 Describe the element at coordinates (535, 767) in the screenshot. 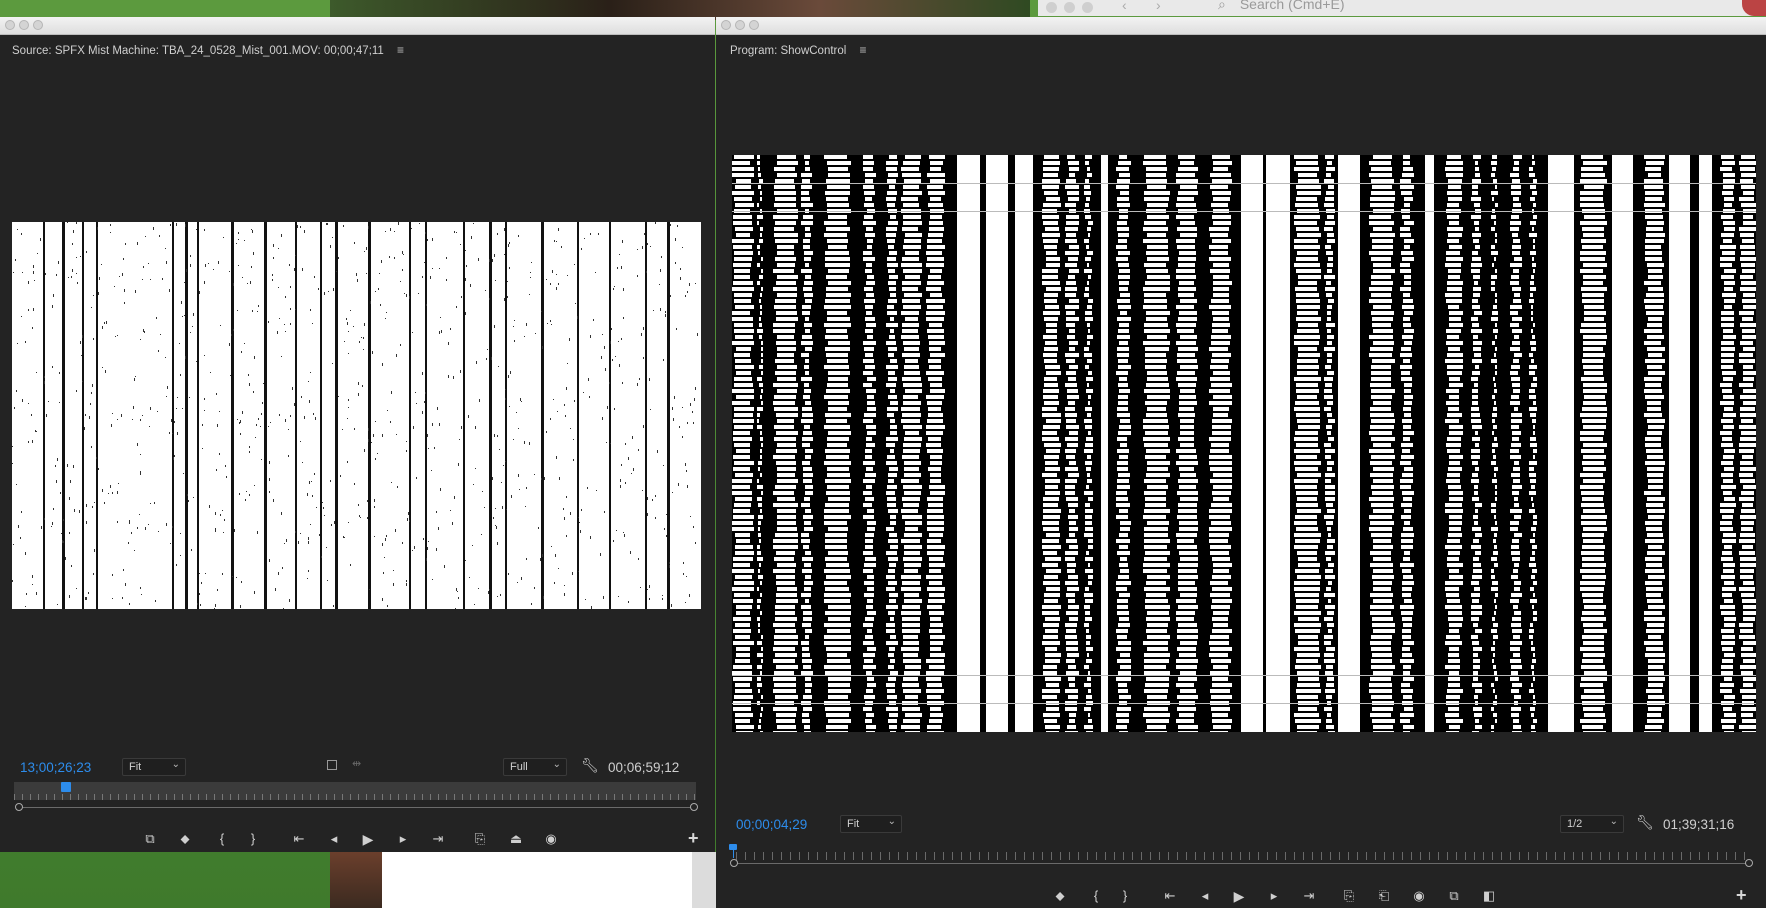

I see `source-resolution-select: Full ⌄` at that location.